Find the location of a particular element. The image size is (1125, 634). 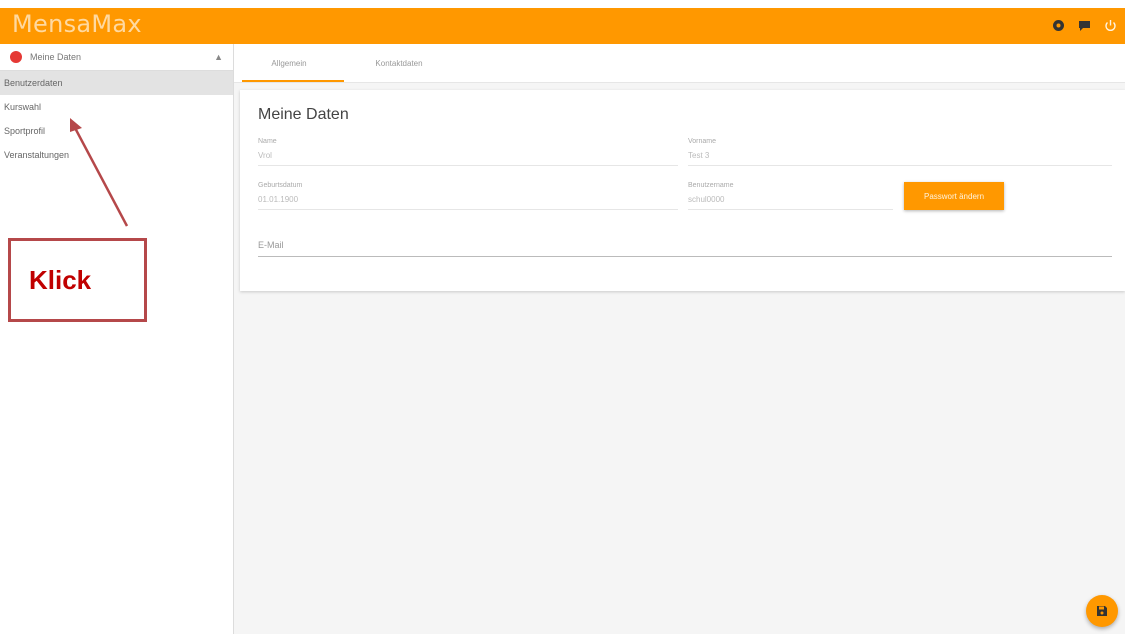

sidebar-header-meine-daten: Meine Daten ▲ is located at coordinates (116, 57).